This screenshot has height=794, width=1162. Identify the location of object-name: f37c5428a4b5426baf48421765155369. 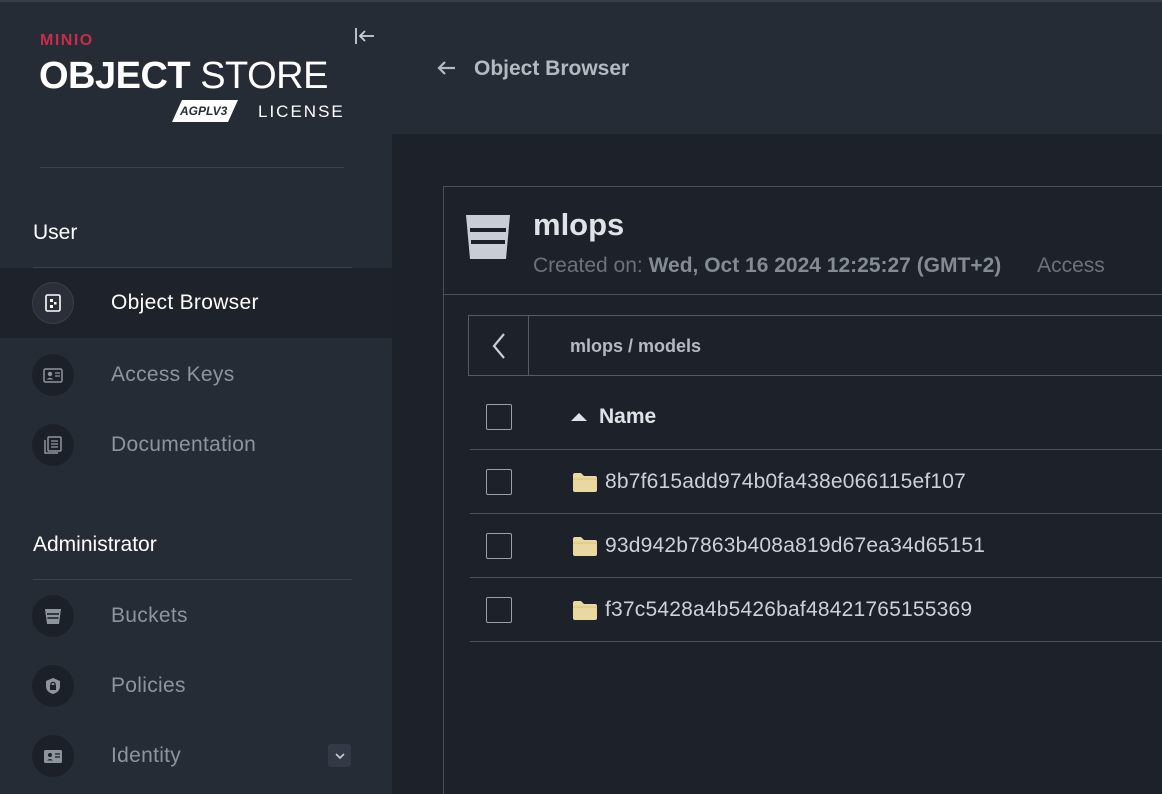
(789, 609).